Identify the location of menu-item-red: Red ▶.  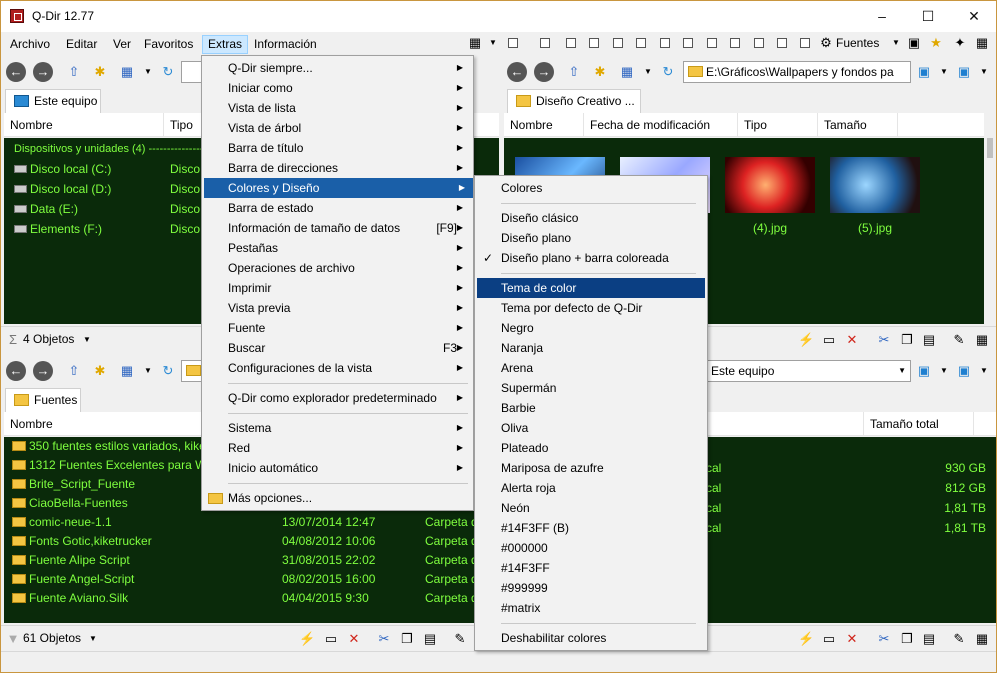
(337, 448).